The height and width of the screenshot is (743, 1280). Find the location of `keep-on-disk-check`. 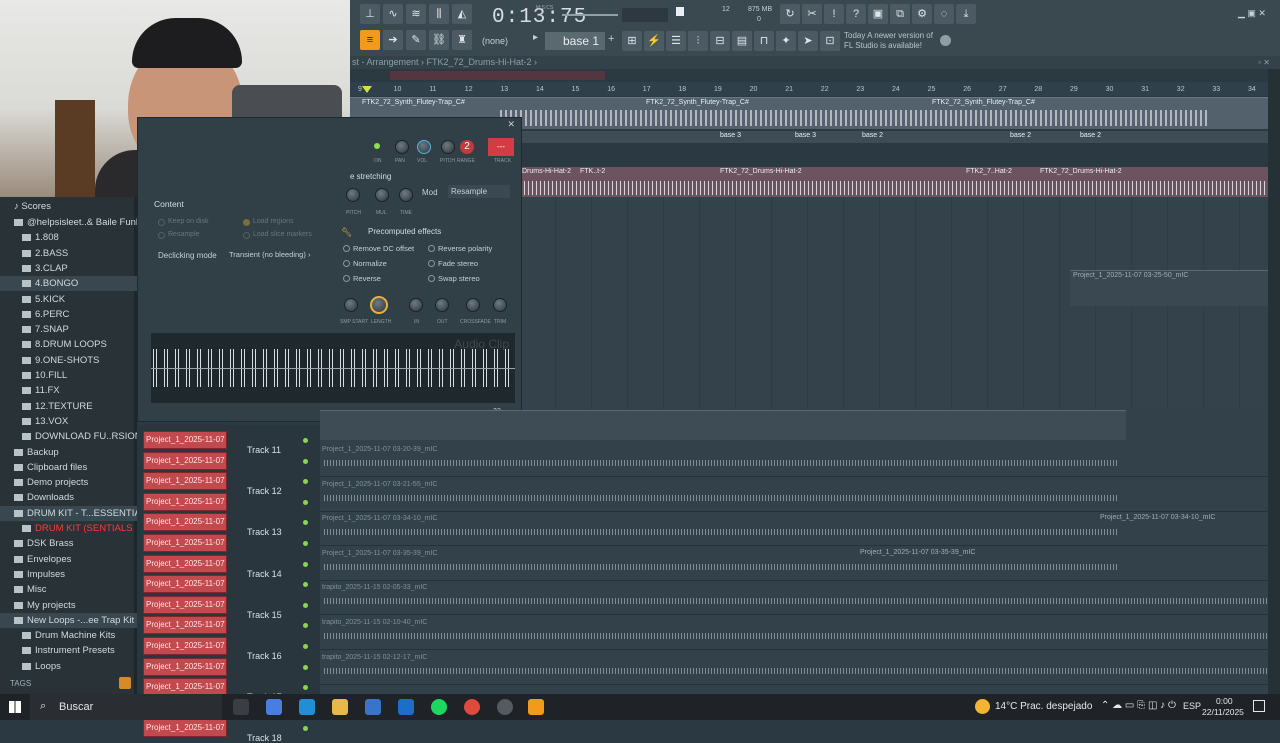

keep-on-disk-check is located at coordinates (161, 222).